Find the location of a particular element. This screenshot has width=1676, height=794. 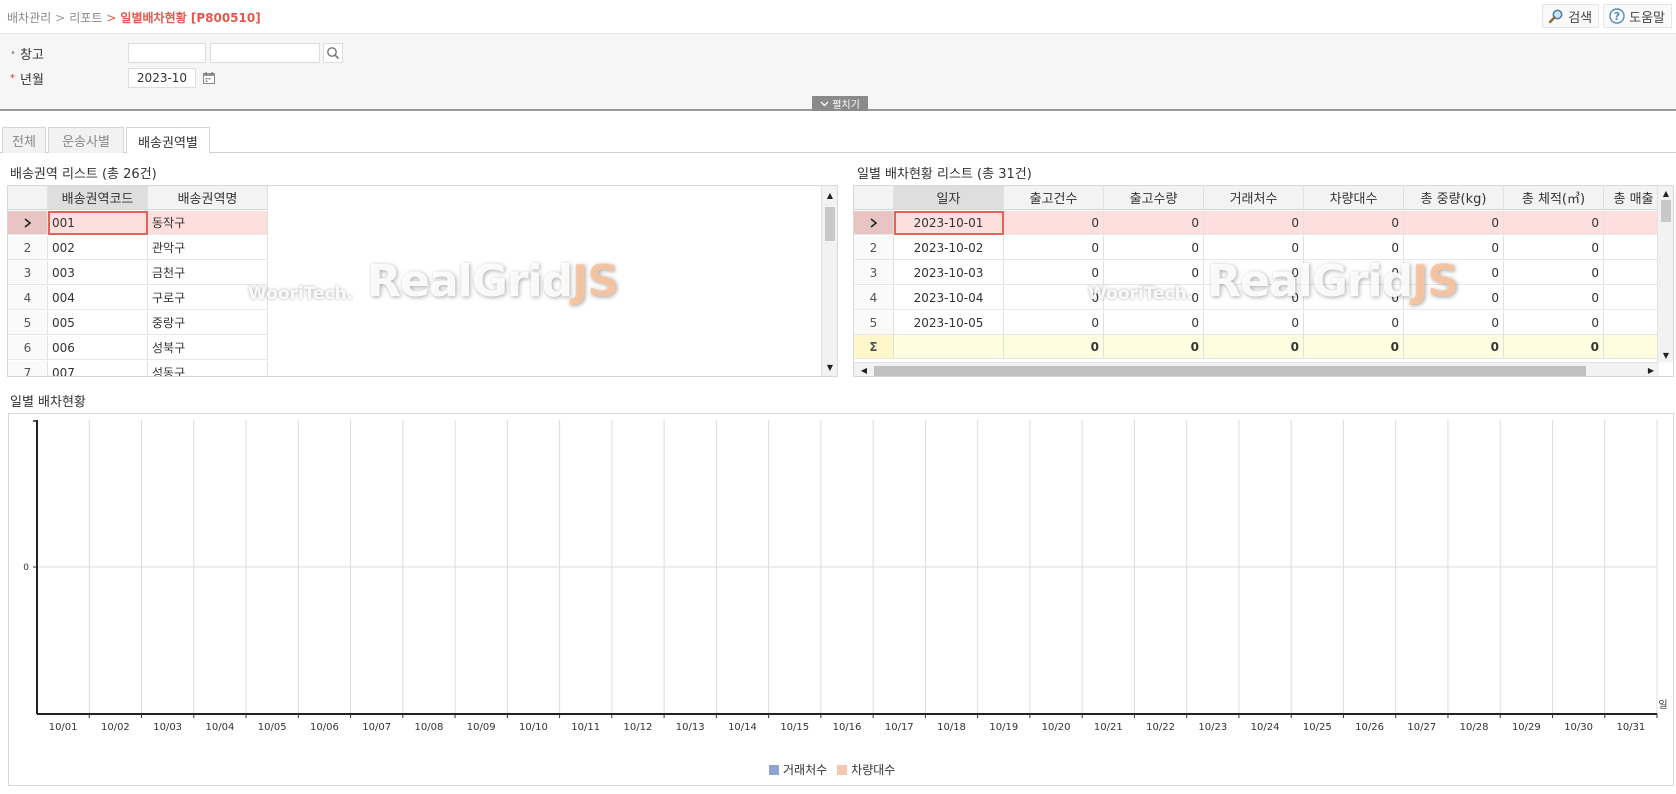

cell-zone-name: 성동구 is located at coordinates (208, 368).